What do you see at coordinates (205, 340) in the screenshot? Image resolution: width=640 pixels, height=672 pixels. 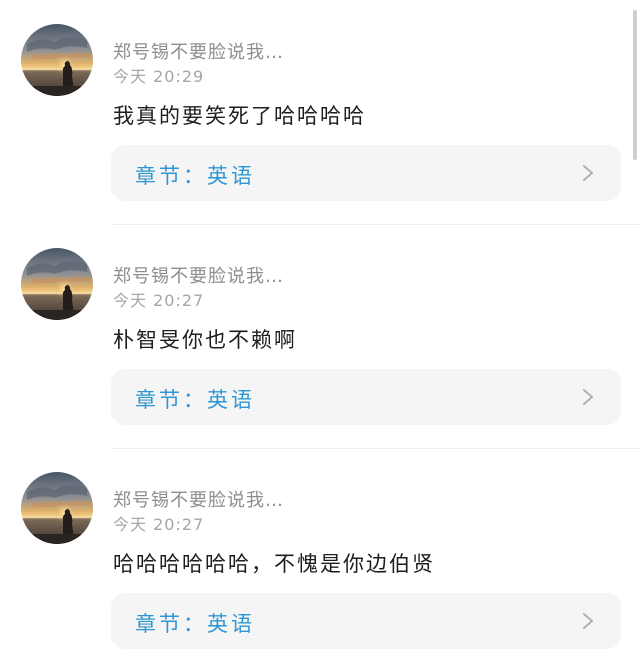 I see `comment-text: 朴智旻你也不赖啊` at bounding box center [205, 340].